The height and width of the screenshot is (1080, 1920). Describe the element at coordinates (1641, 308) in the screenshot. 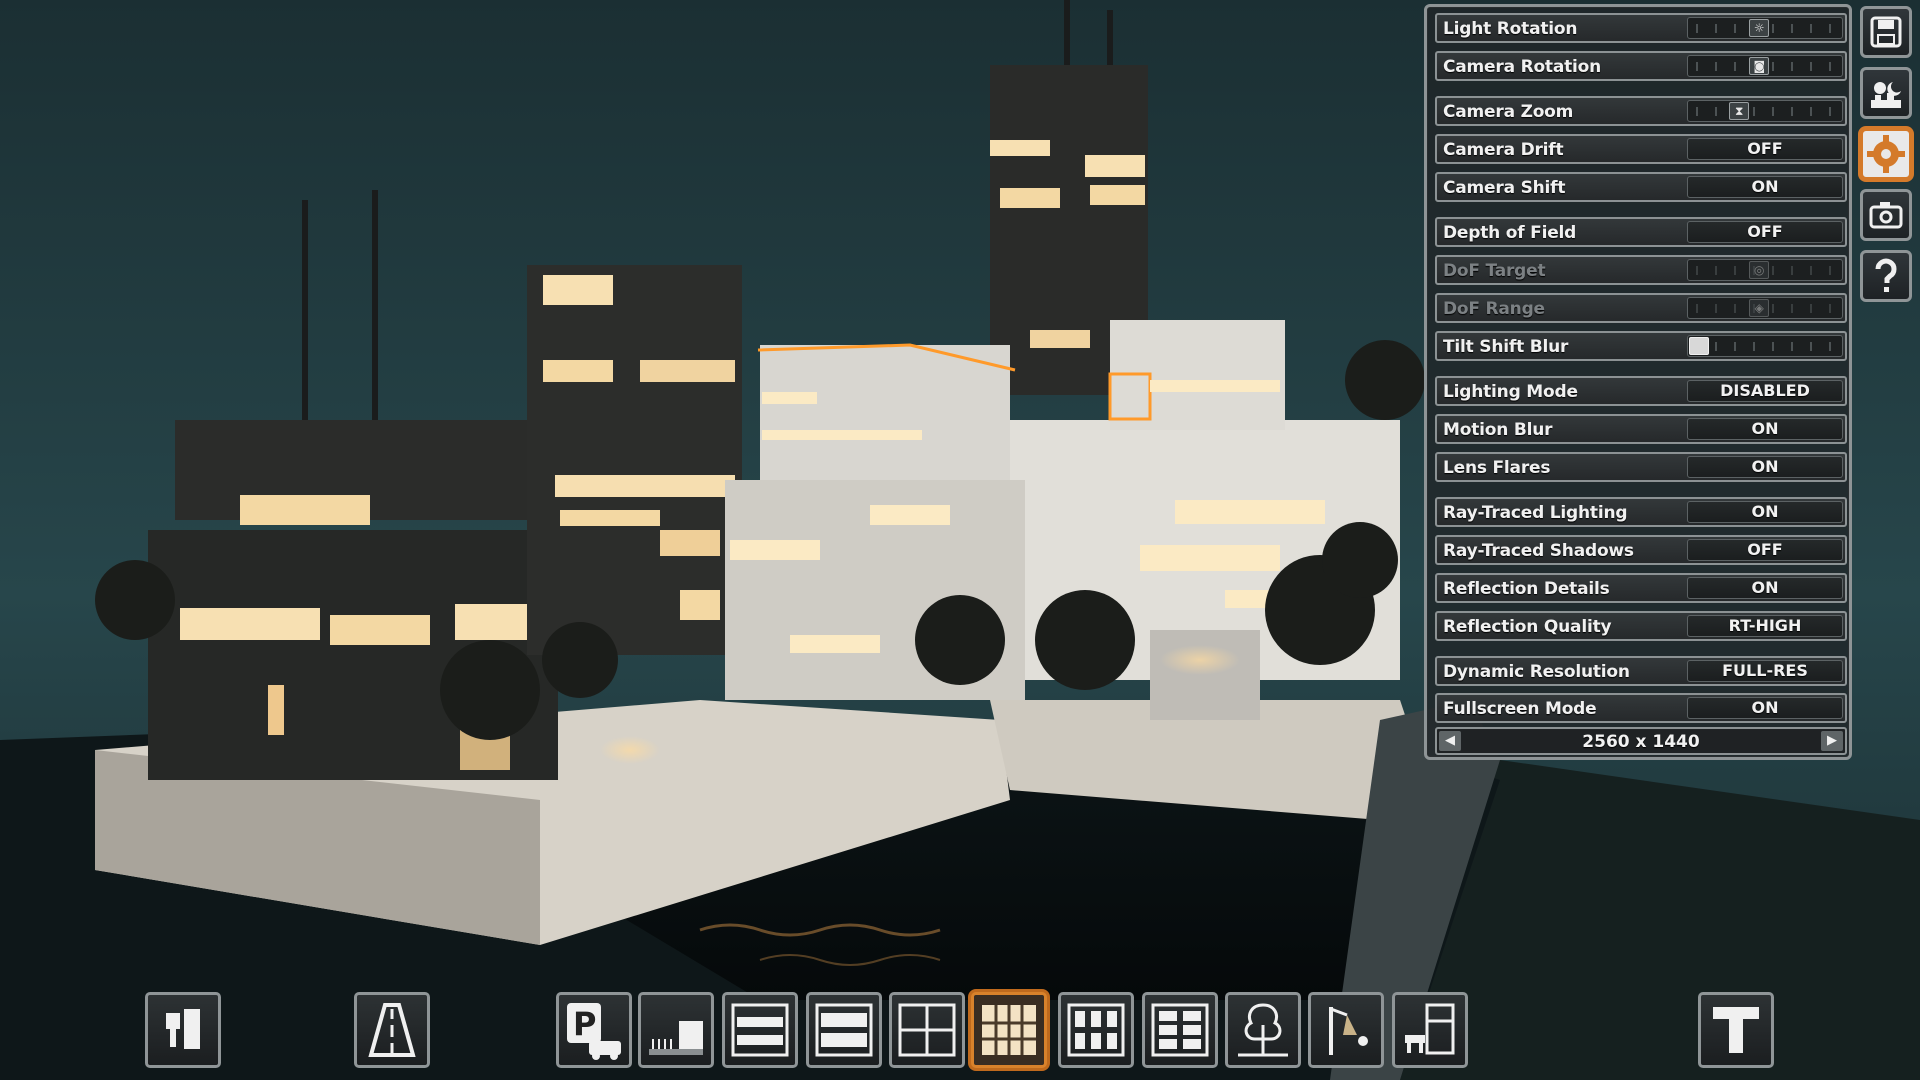

I see `setting-dof-range: DoF Range ◈` at that location.